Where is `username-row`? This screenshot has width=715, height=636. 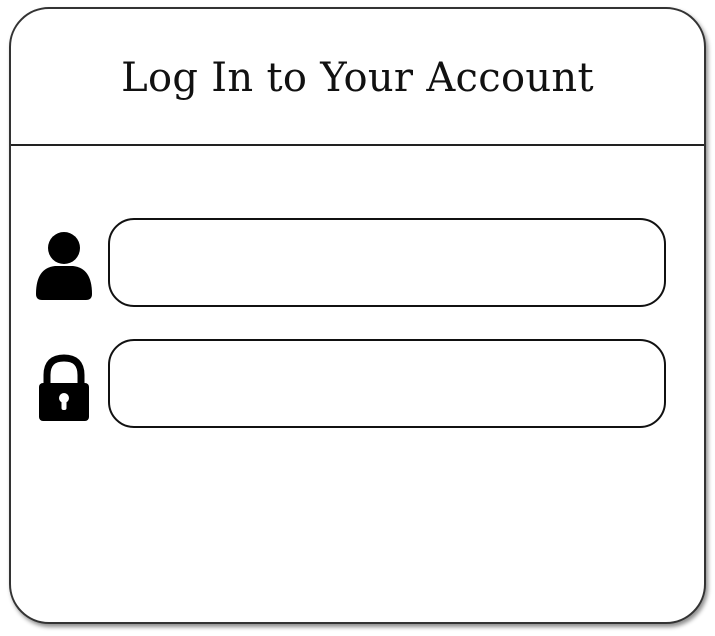 username-row is located at coordinates (357, 265).